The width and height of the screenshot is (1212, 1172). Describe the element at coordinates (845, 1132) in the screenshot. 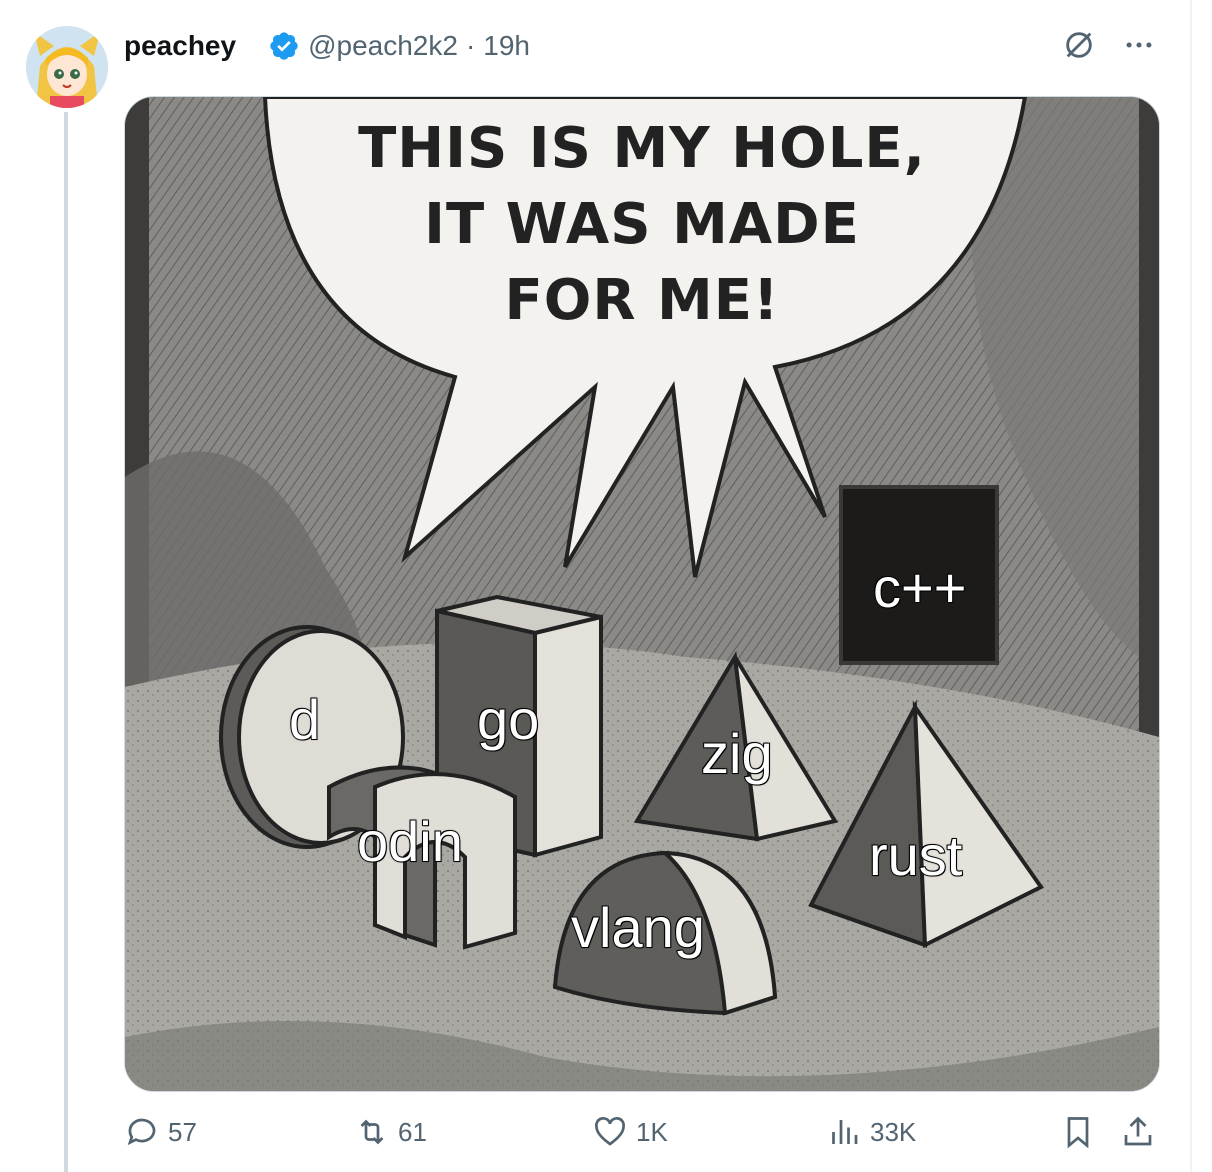

I see `views-icon` at that location.